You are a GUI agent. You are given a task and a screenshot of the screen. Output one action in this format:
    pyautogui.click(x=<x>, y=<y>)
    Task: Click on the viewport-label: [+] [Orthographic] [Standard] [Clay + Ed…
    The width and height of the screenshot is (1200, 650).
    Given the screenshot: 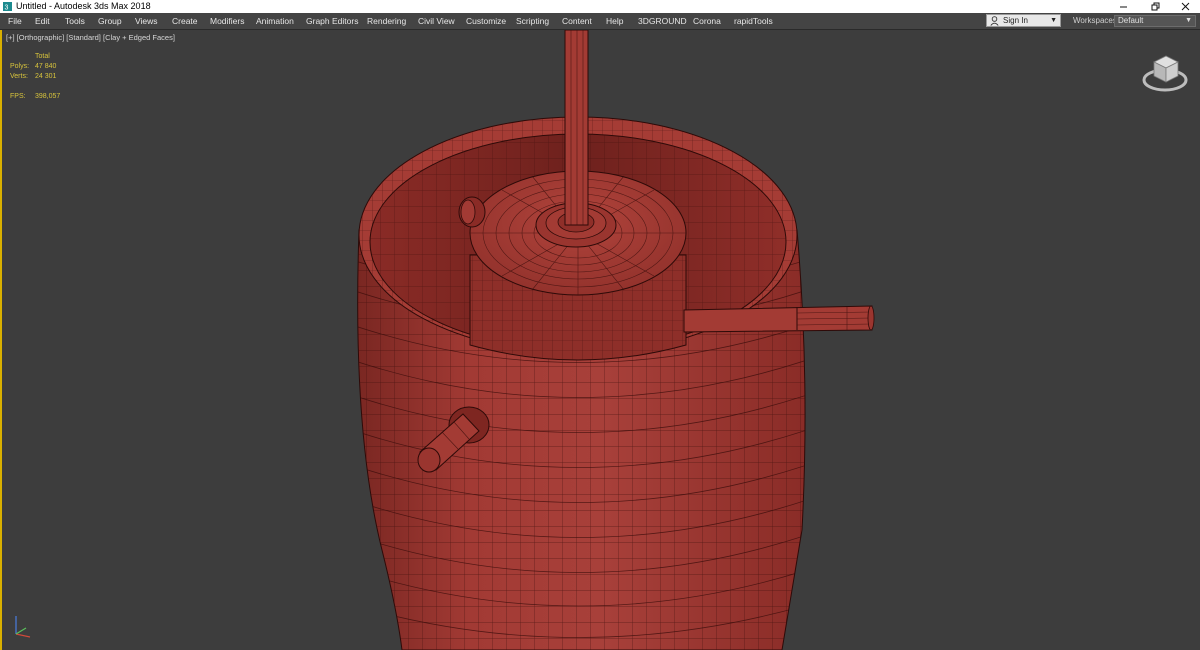 What is the action you would take?
    pyautogui.click(x=90, y=37)
    